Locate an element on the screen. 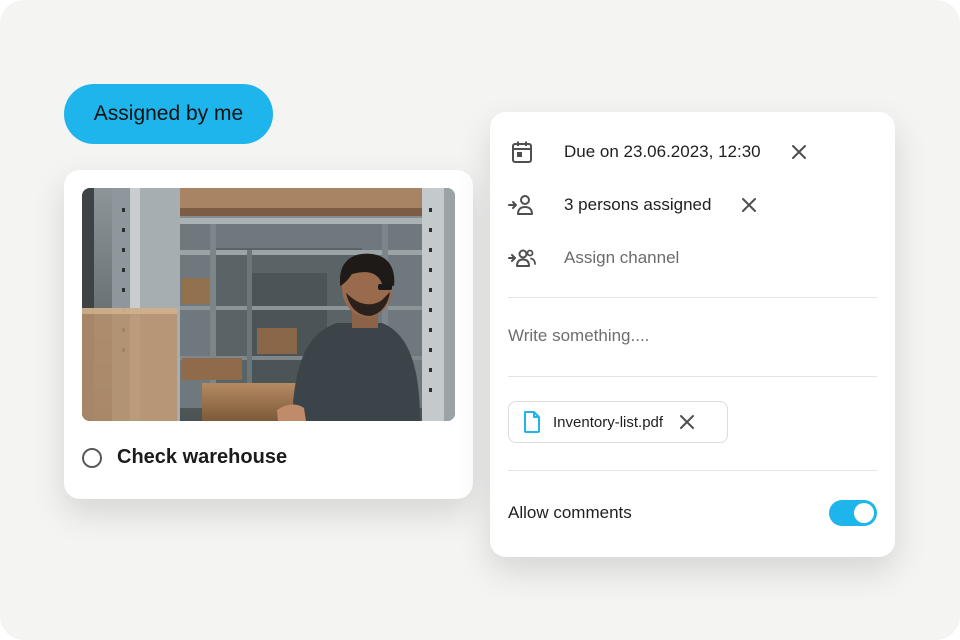 The height and width of the screenshot is (640, 960). attachment-chip: Inventory-list.pdf is located at coordinates (618, 422).